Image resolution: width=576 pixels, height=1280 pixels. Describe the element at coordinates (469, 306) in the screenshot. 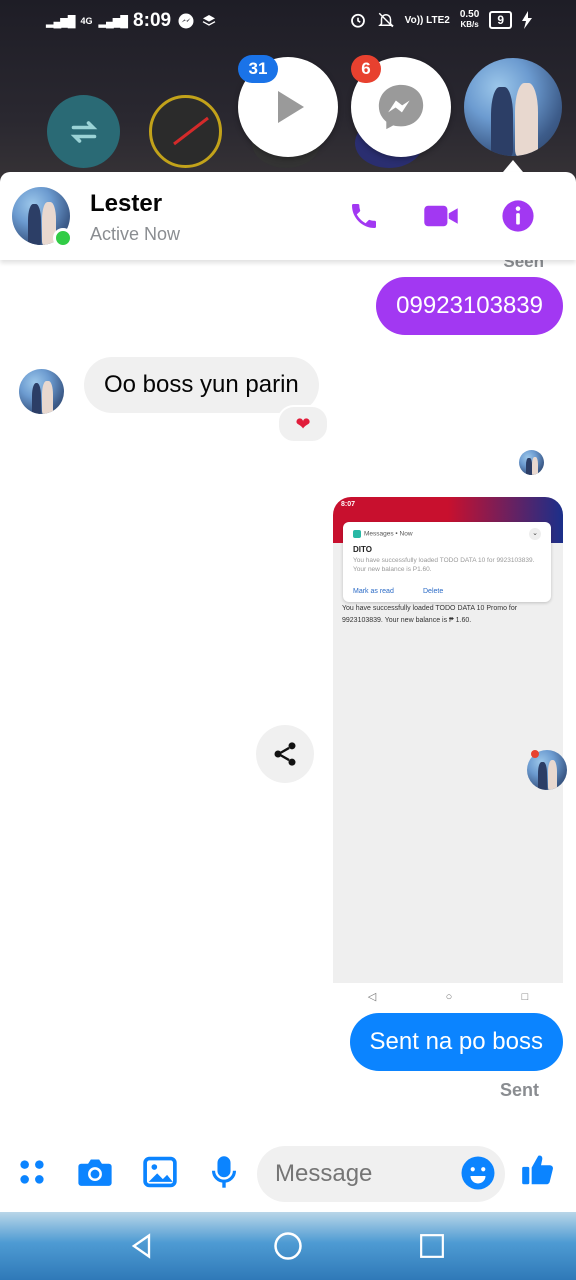

I see `outgoing-message: 09923103839` at that location.